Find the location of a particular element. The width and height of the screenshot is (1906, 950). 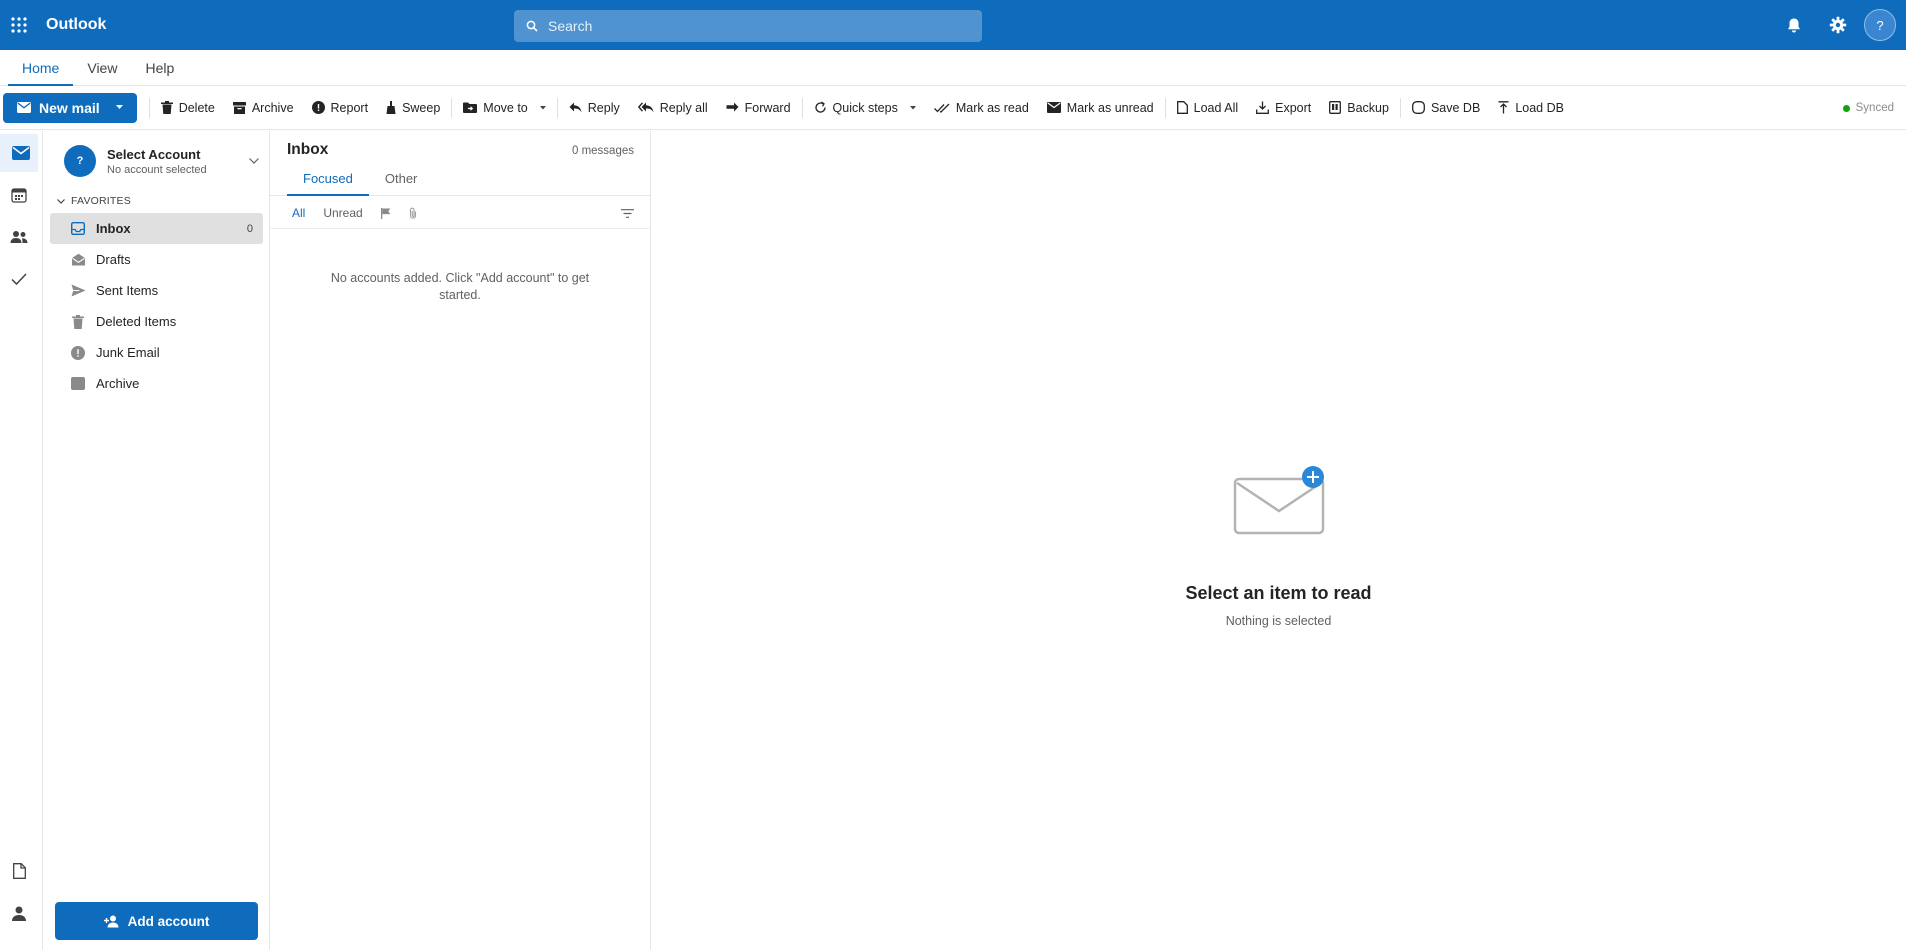

search-icon is located at coordinates (532, 26).